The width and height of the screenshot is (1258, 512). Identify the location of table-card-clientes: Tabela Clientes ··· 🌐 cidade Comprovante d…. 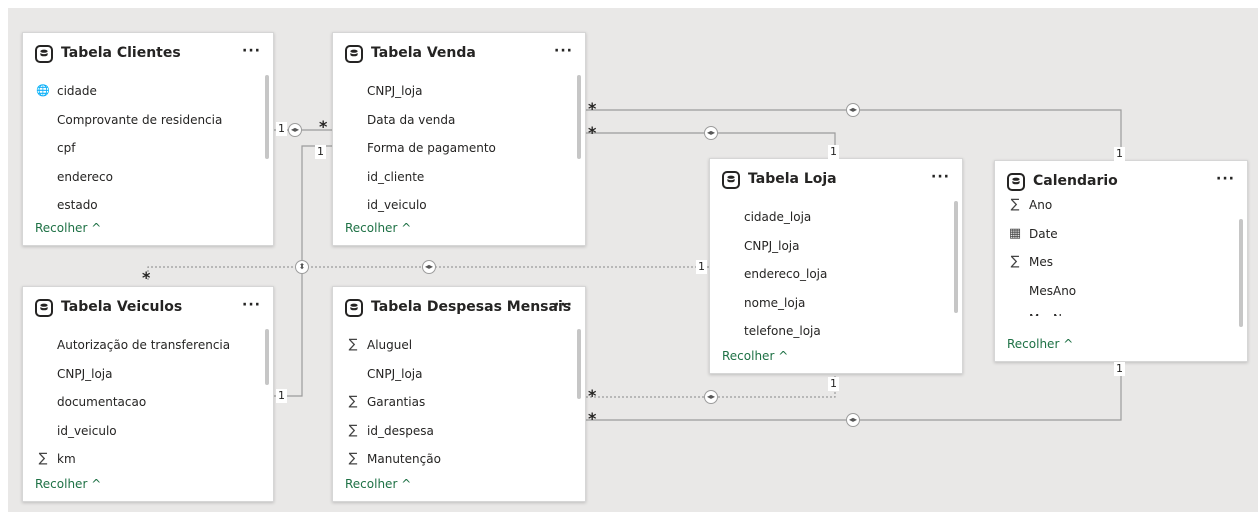
(148, 139).